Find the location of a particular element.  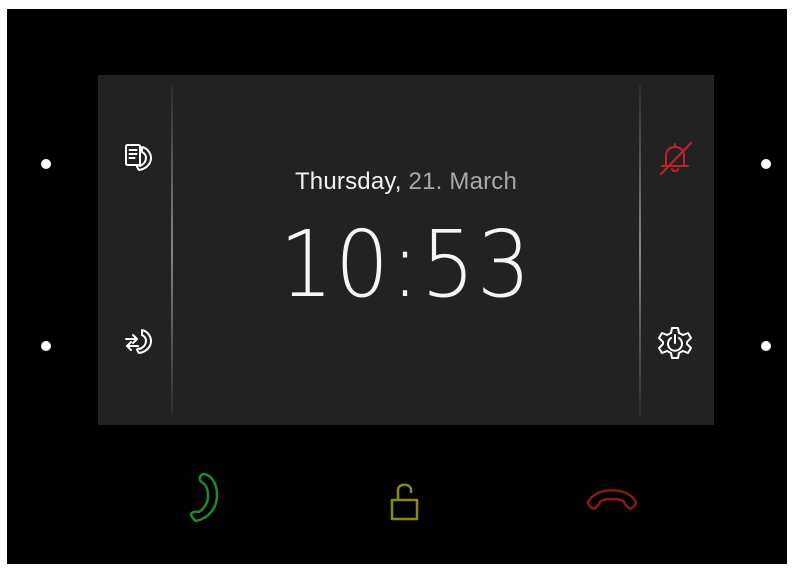

date-label: Thursday, 21. March is located at coordinates (406, 182).